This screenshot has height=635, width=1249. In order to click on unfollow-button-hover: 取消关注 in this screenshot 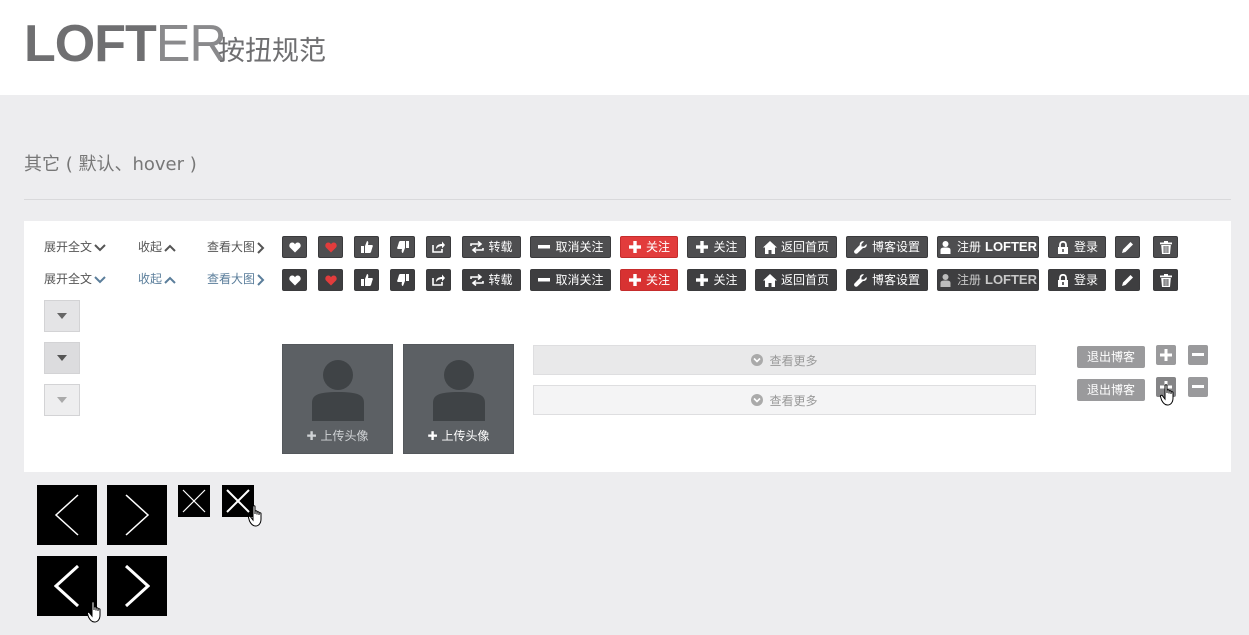, I will do `click(570, 280)`.